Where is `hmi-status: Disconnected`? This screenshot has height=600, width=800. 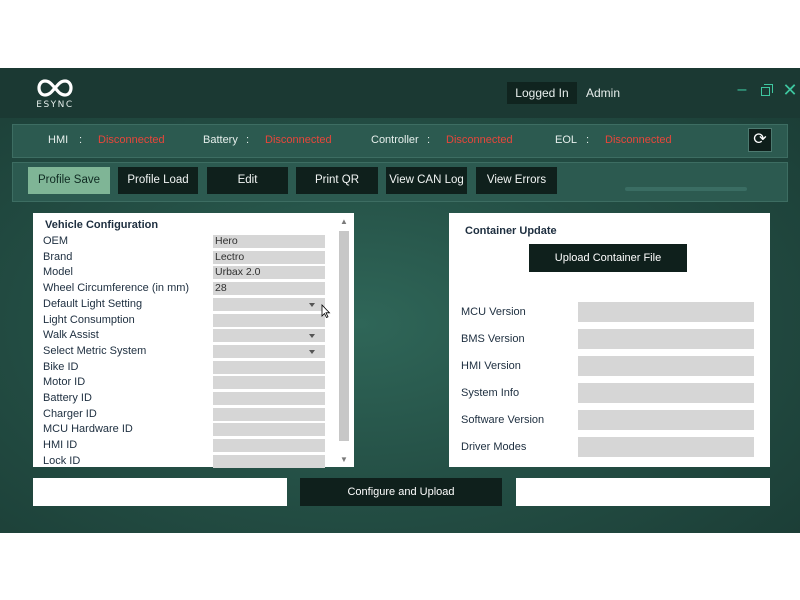
hmi-status: Disconnected is located at coordinates (131, 140).